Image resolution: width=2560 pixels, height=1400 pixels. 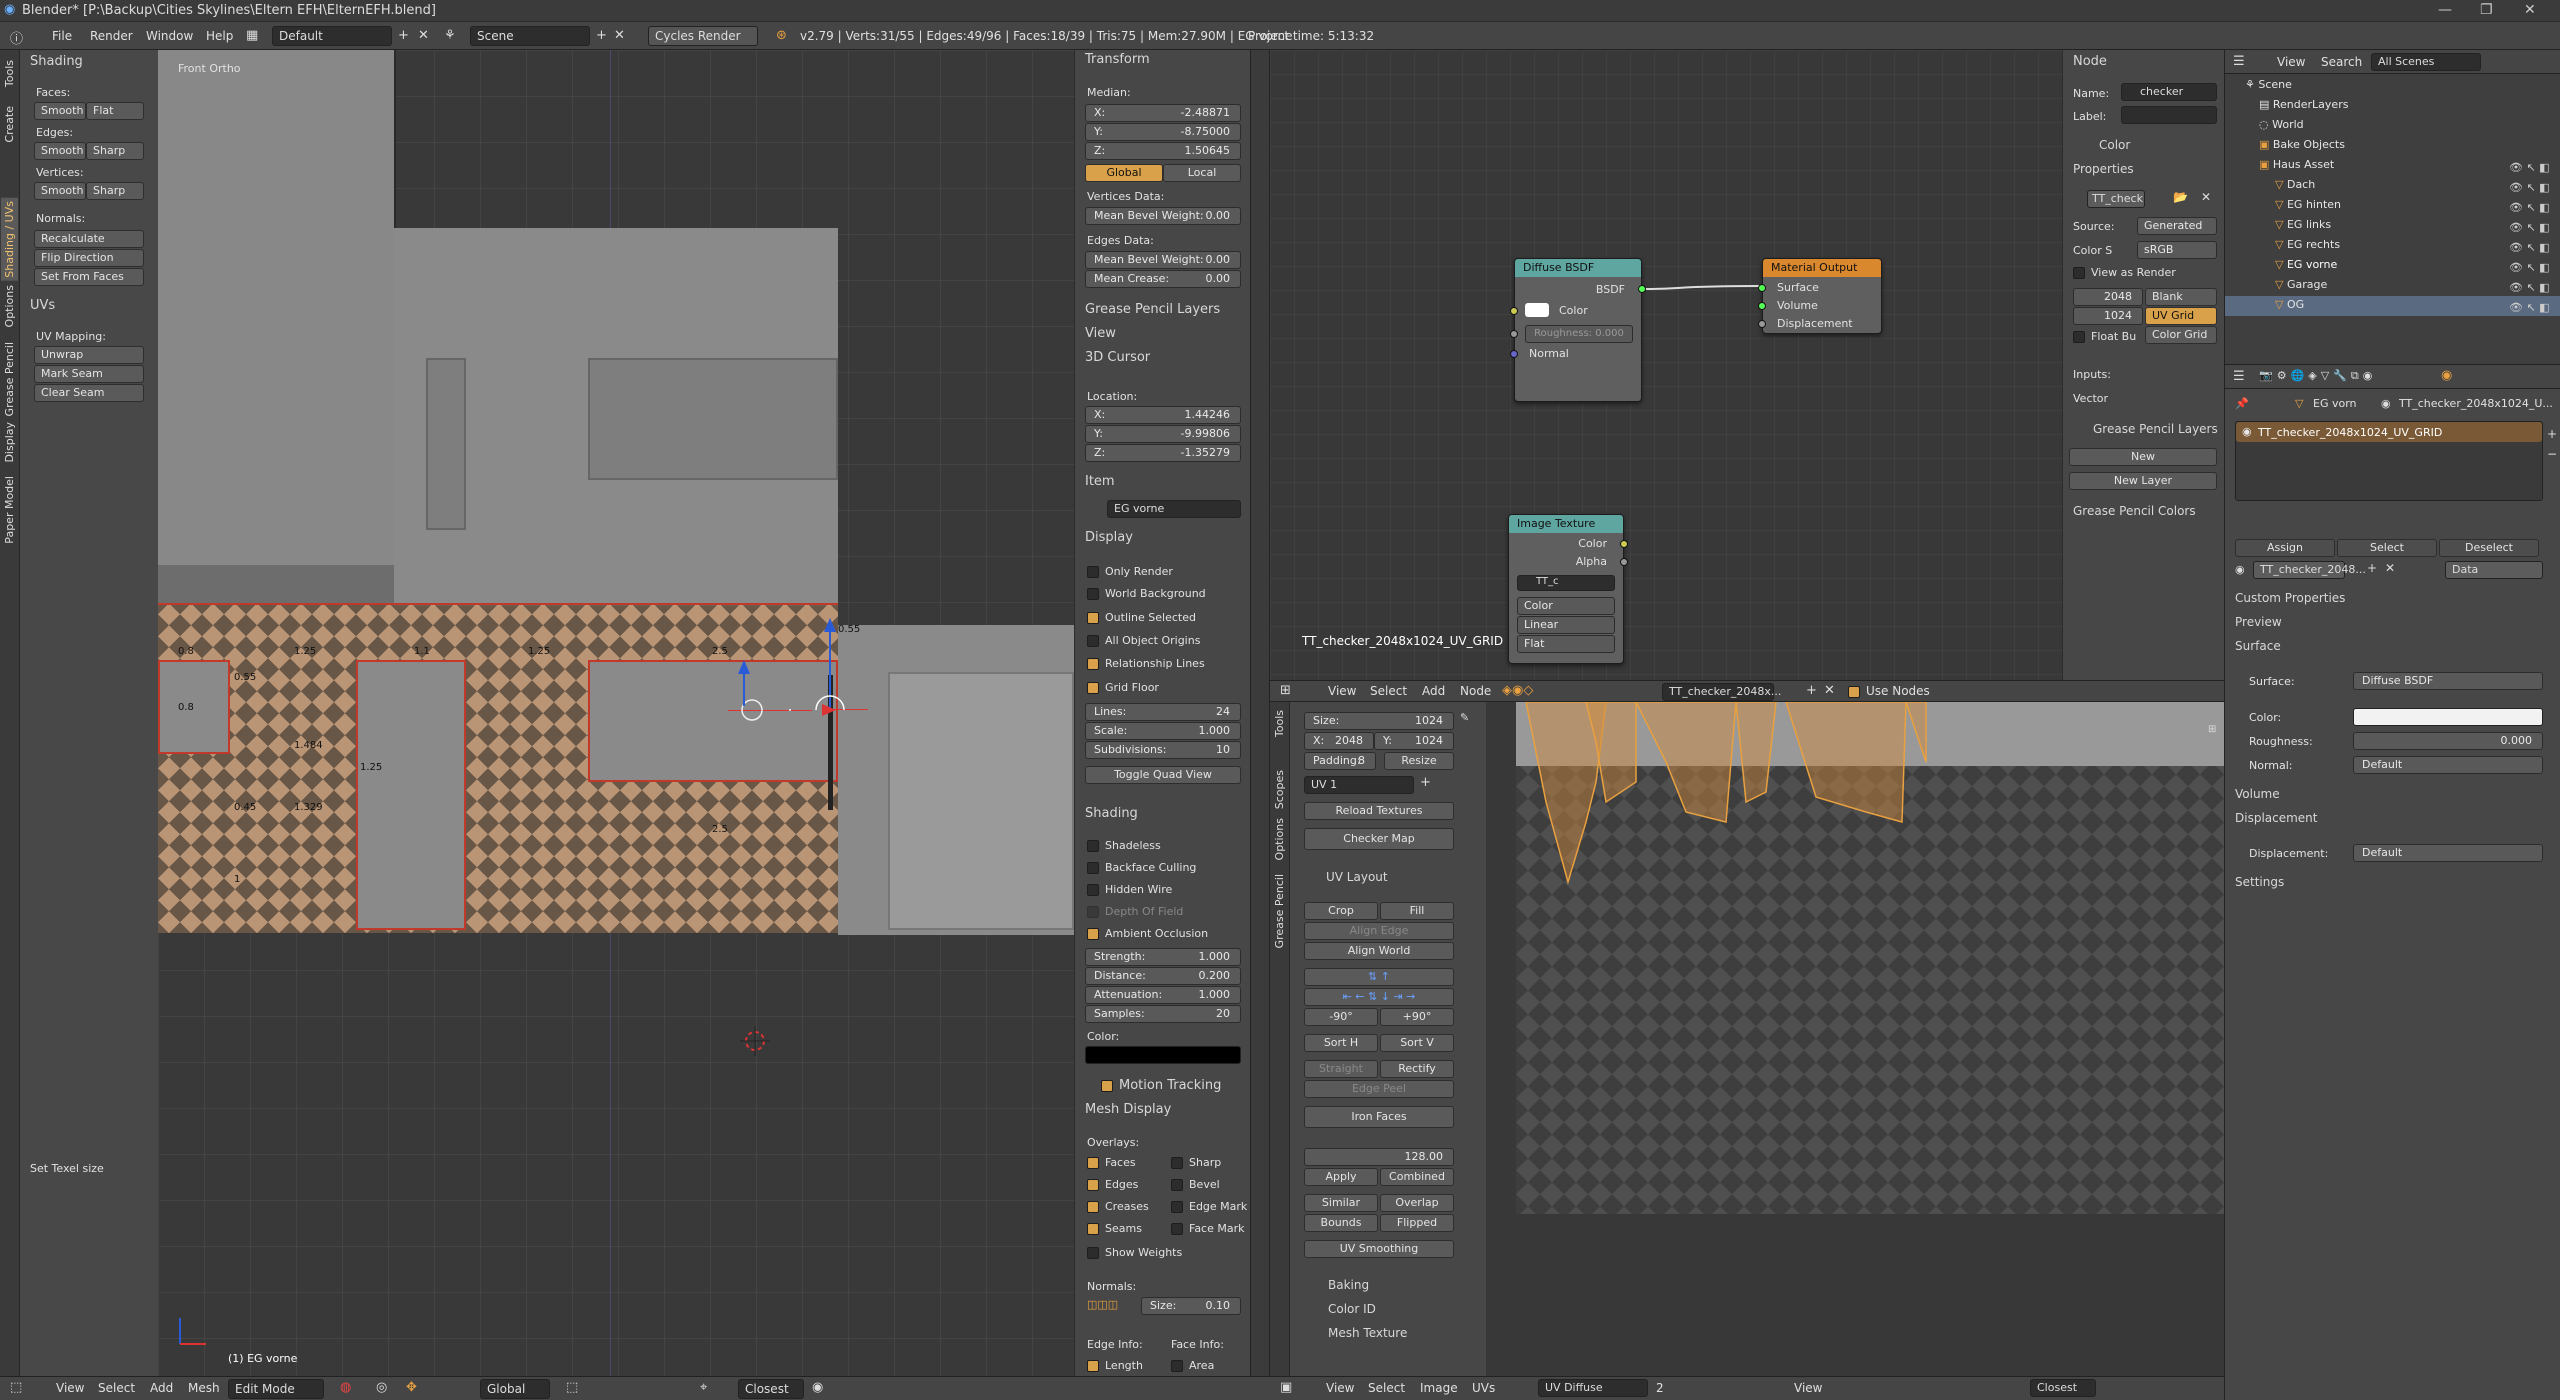 I want to click on node-menu-node: Node, so click(x=1475, y=691).